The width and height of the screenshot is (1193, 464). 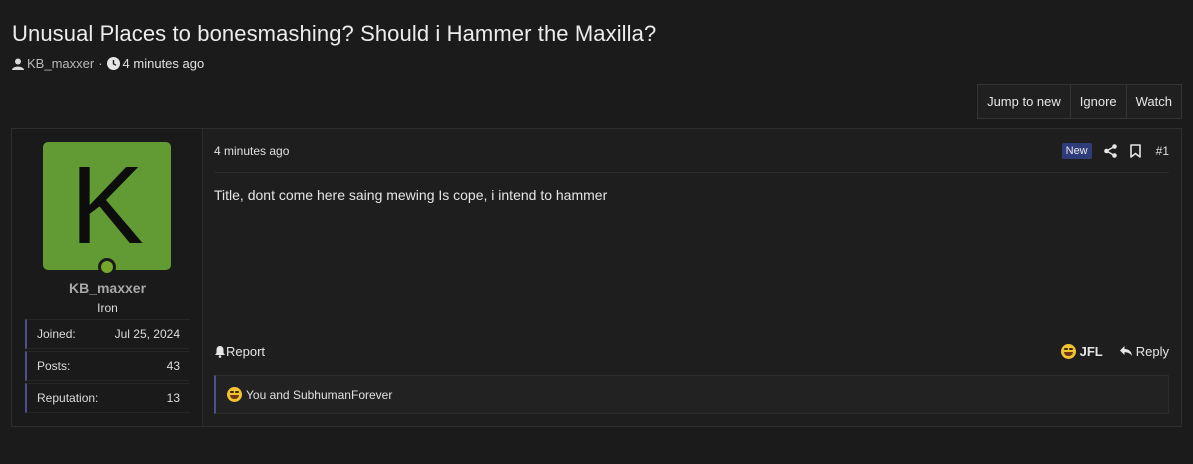 What do you see at coordinates (1024, 101) in the screenshot?
I see `jump-to-new-button: Jump to new` at bounding box center [1024, 101].